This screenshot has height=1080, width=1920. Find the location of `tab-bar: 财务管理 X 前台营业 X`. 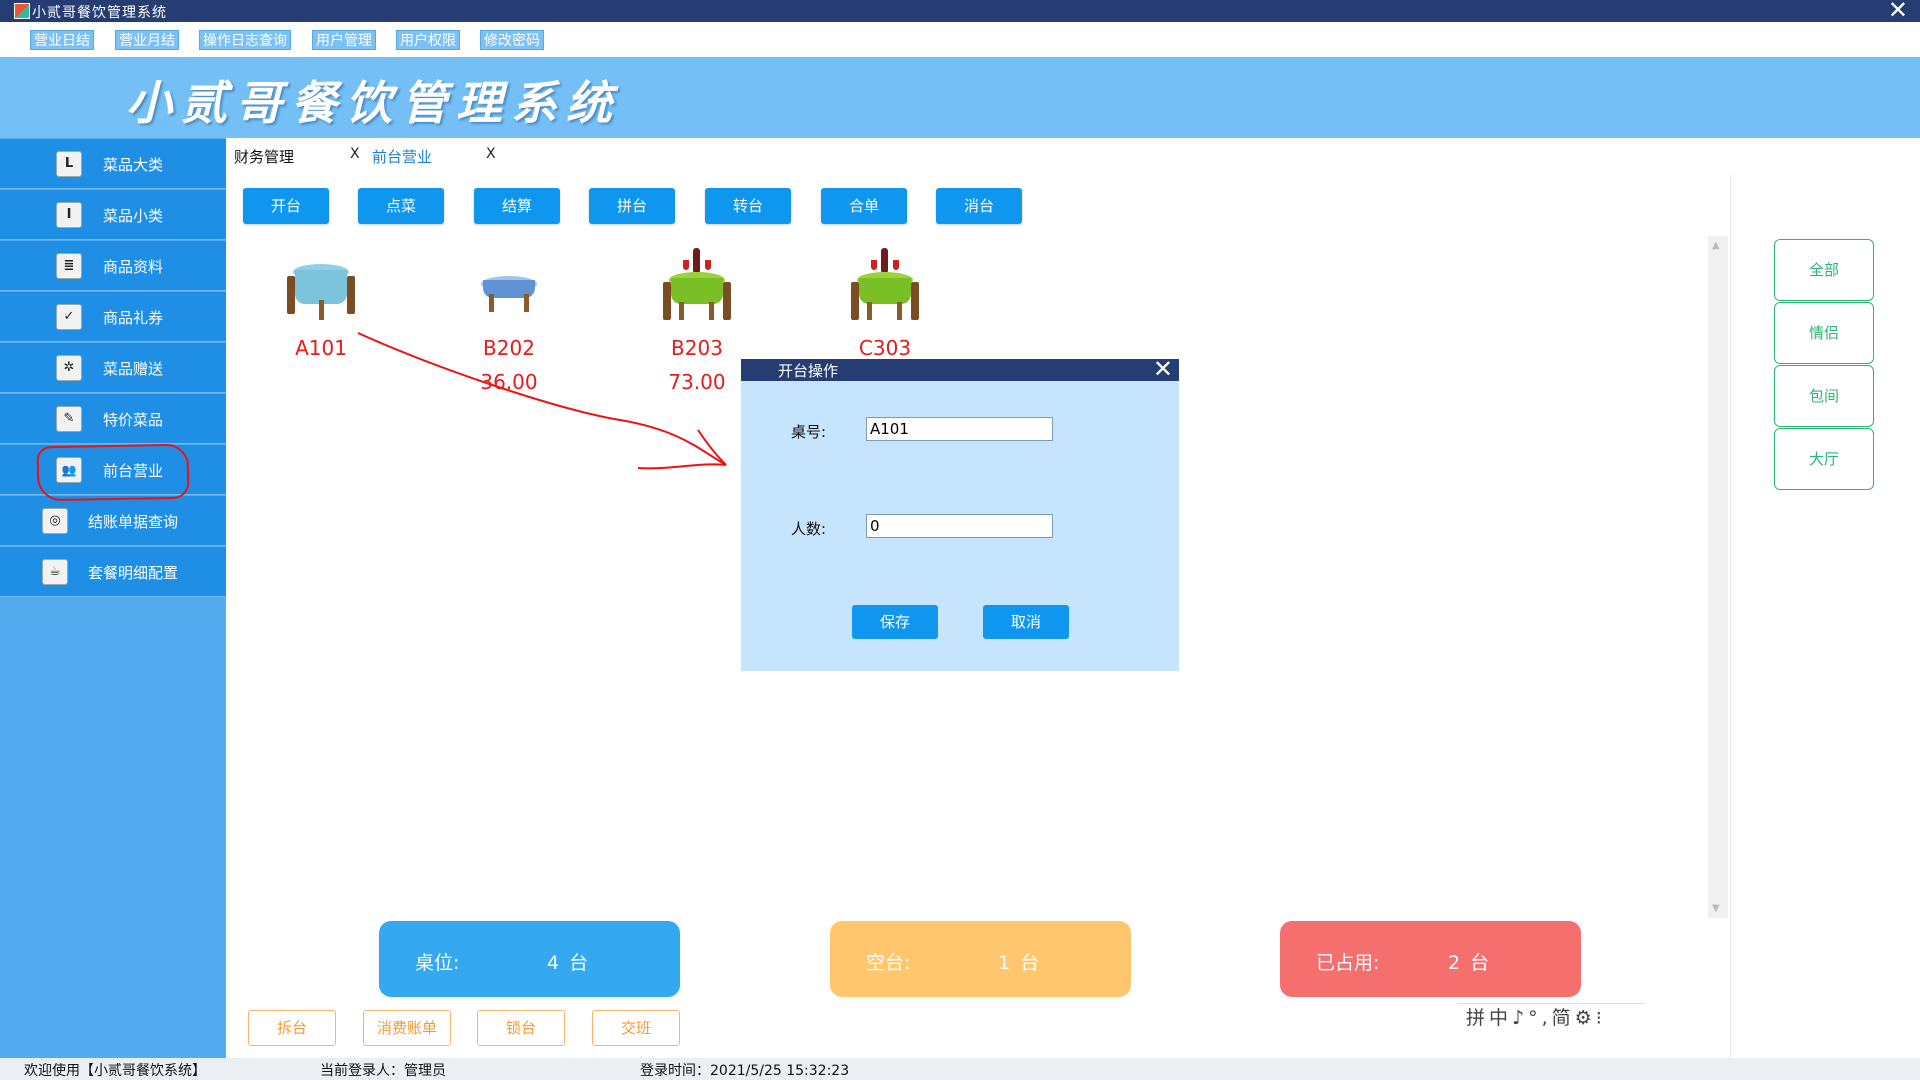

tab-bar: 财务管理 X 前台营业 X is located at coordinates (476, 155).